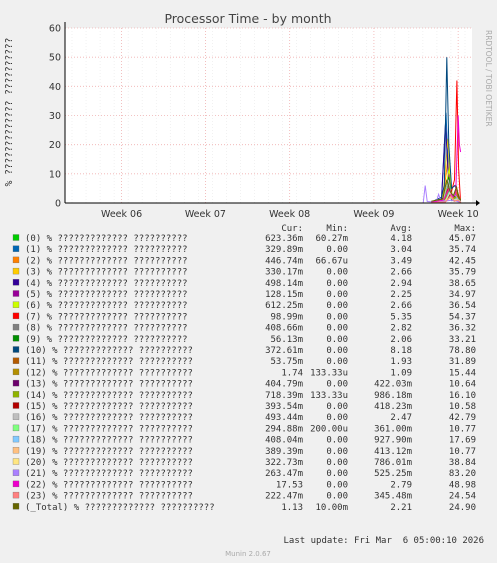 The image size is (497, 563). Describe the element at coordinates (393, 396) in the screenshot. I see `legend-avg-14: 986.18m` at that location.